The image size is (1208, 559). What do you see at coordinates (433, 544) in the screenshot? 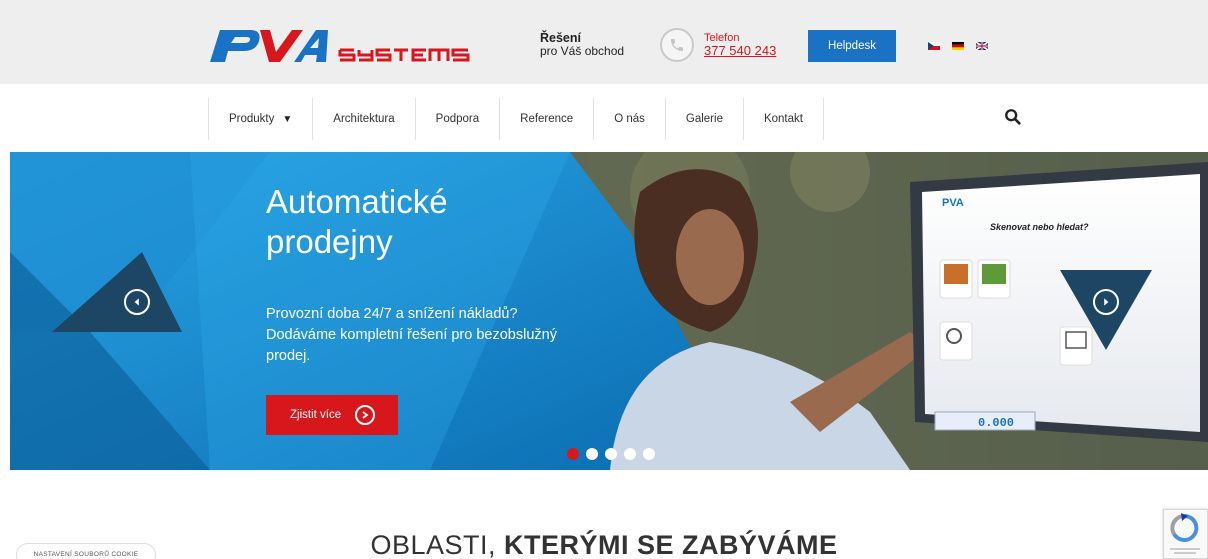
I see `section-title-light: OBLASTI,` at bounding box center [433, 544].